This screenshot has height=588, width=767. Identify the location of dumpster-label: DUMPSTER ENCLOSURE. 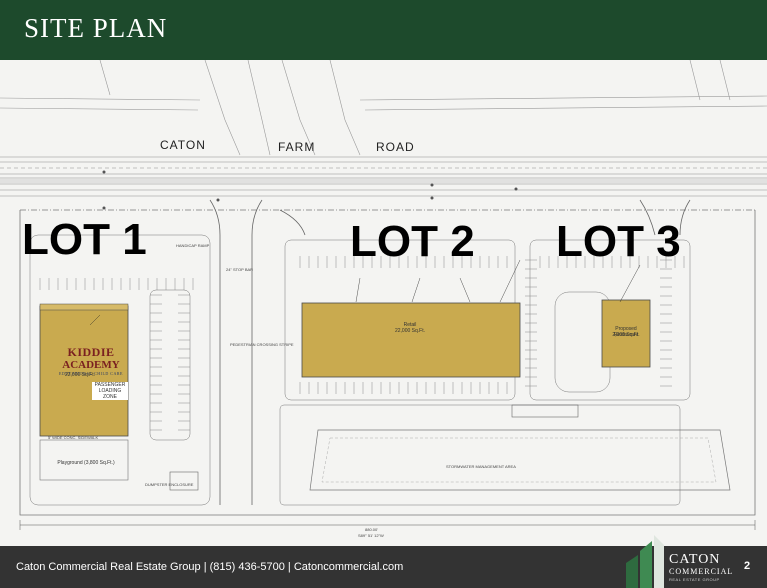
(169, 484).